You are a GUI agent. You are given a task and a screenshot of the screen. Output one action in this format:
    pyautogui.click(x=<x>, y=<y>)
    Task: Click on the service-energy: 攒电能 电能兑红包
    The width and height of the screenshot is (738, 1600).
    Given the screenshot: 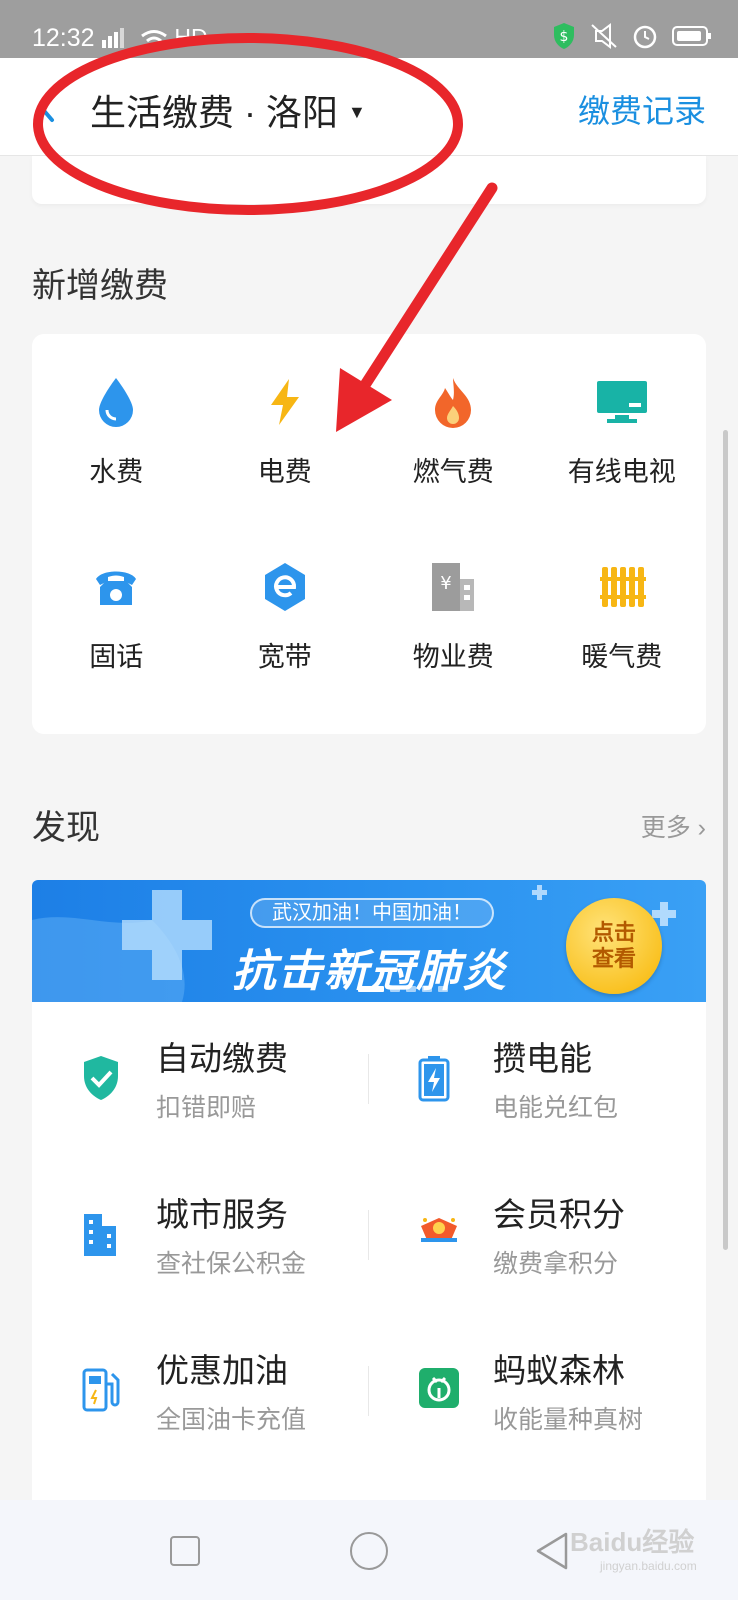 What is the action you would take?
    pyautogui.click(x=537, y=1080)
    